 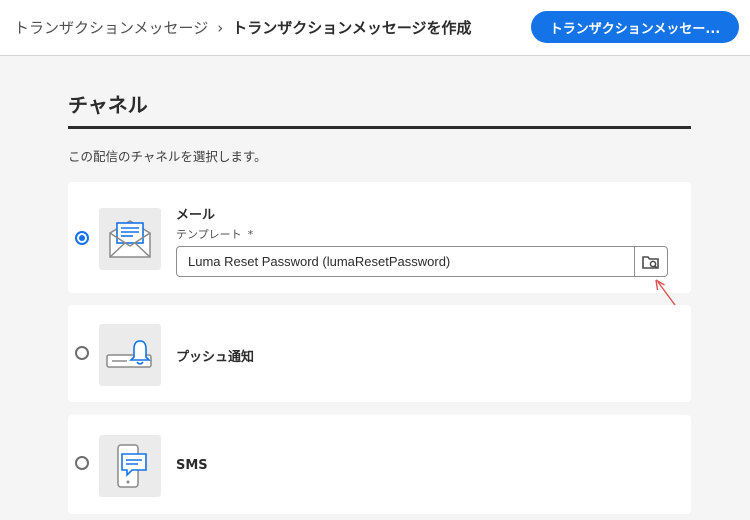 What do you see at coordinates (82, 353) in the screenshot?
I see `push-channel-radio` at bounding box center [82, 353].